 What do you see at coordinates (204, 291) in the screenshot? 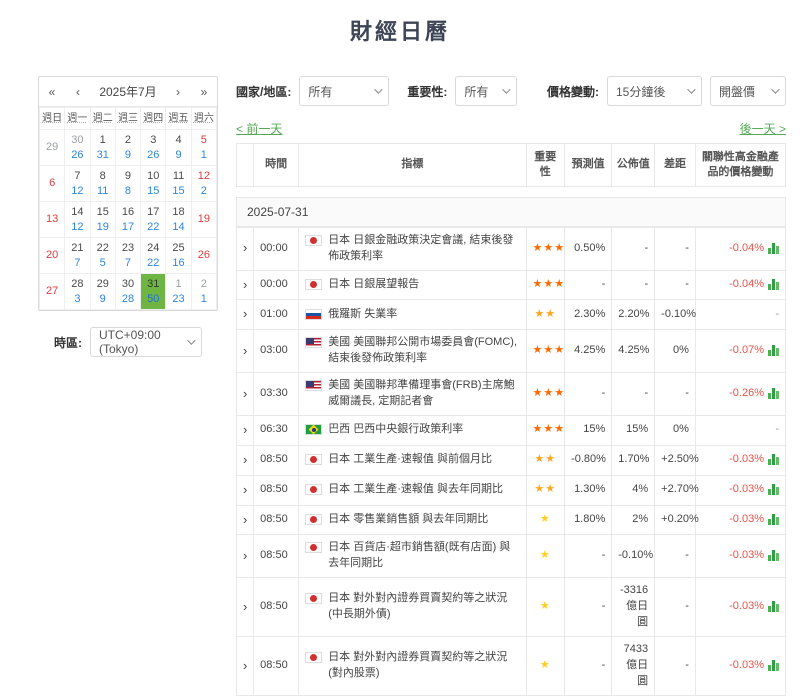
I see `calendar-day: 21` at bounding box center [204, 291].